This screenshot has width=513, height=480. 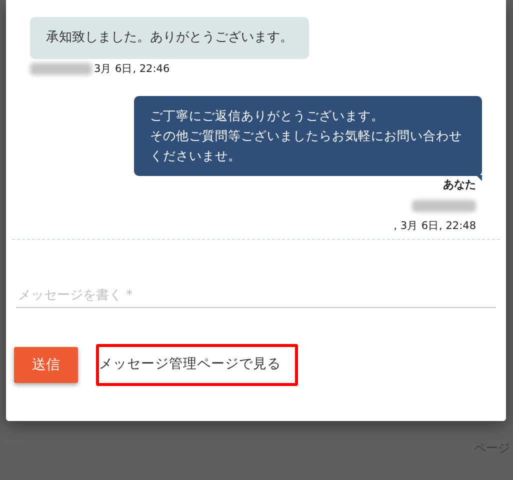 What do you see at coordinates (256, 296) in the screenshot?
I see `message-input: メッセージを書く *` at bounding box center [256, 296].